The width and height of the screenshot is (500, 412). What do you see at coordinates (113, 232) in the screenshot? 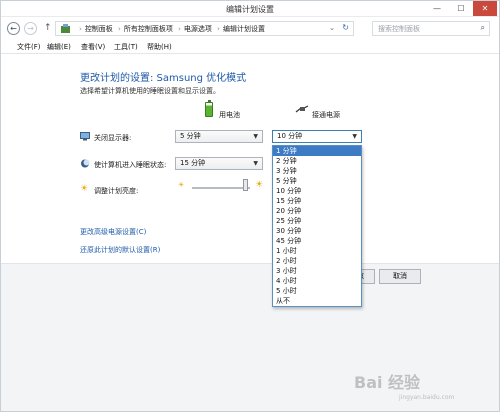
I see `advanced-settings-link: 更改高级电源设置(C)` at bounding box center [113, 232].